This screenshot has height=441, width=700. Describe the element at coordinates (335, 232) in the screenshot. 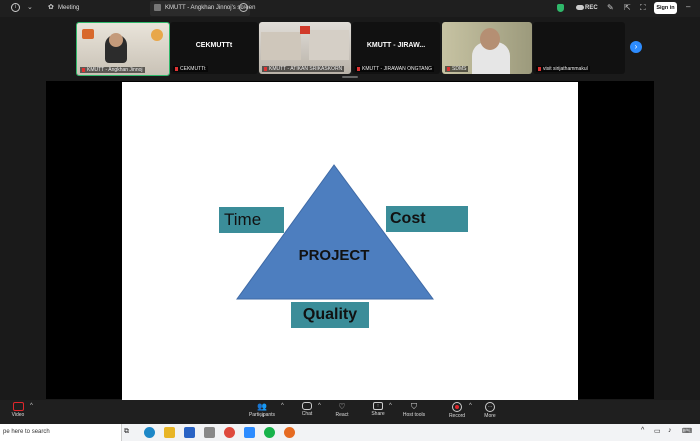

I see `triangle-diagram` at that location.